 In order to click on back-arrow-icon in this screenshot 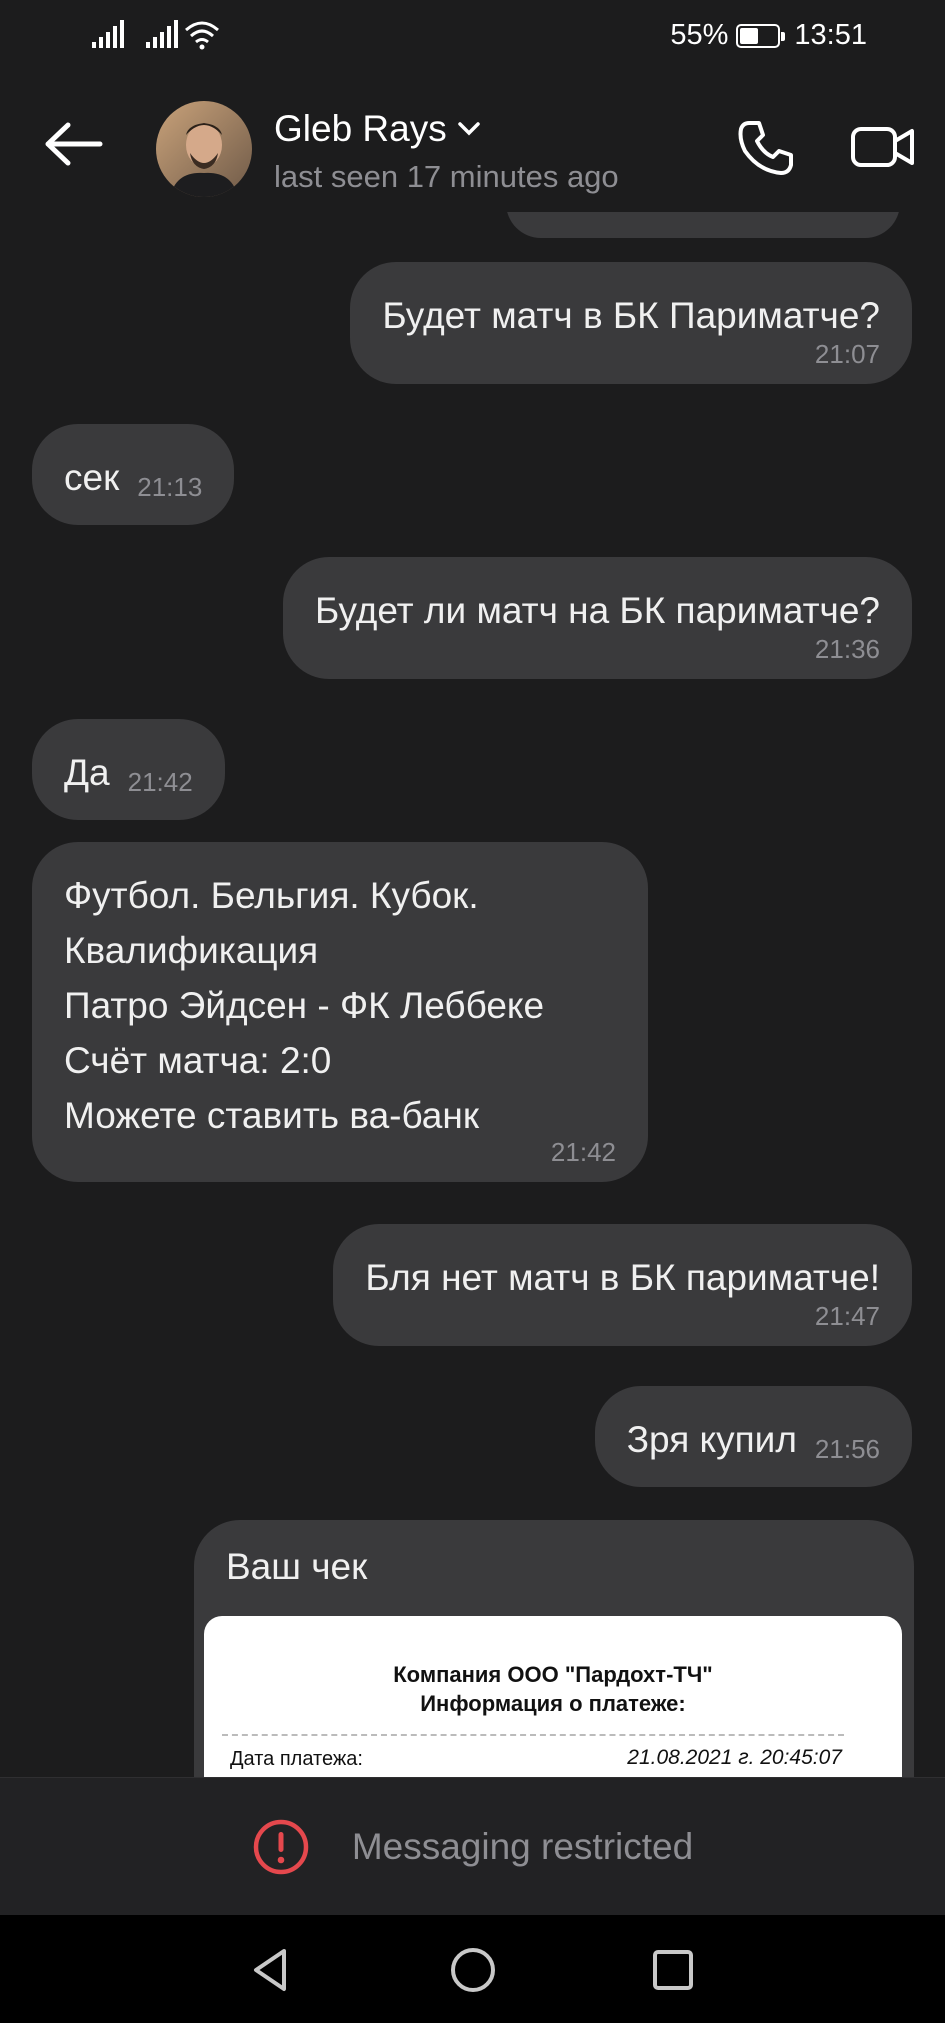, I will do `click(74, 144)`.